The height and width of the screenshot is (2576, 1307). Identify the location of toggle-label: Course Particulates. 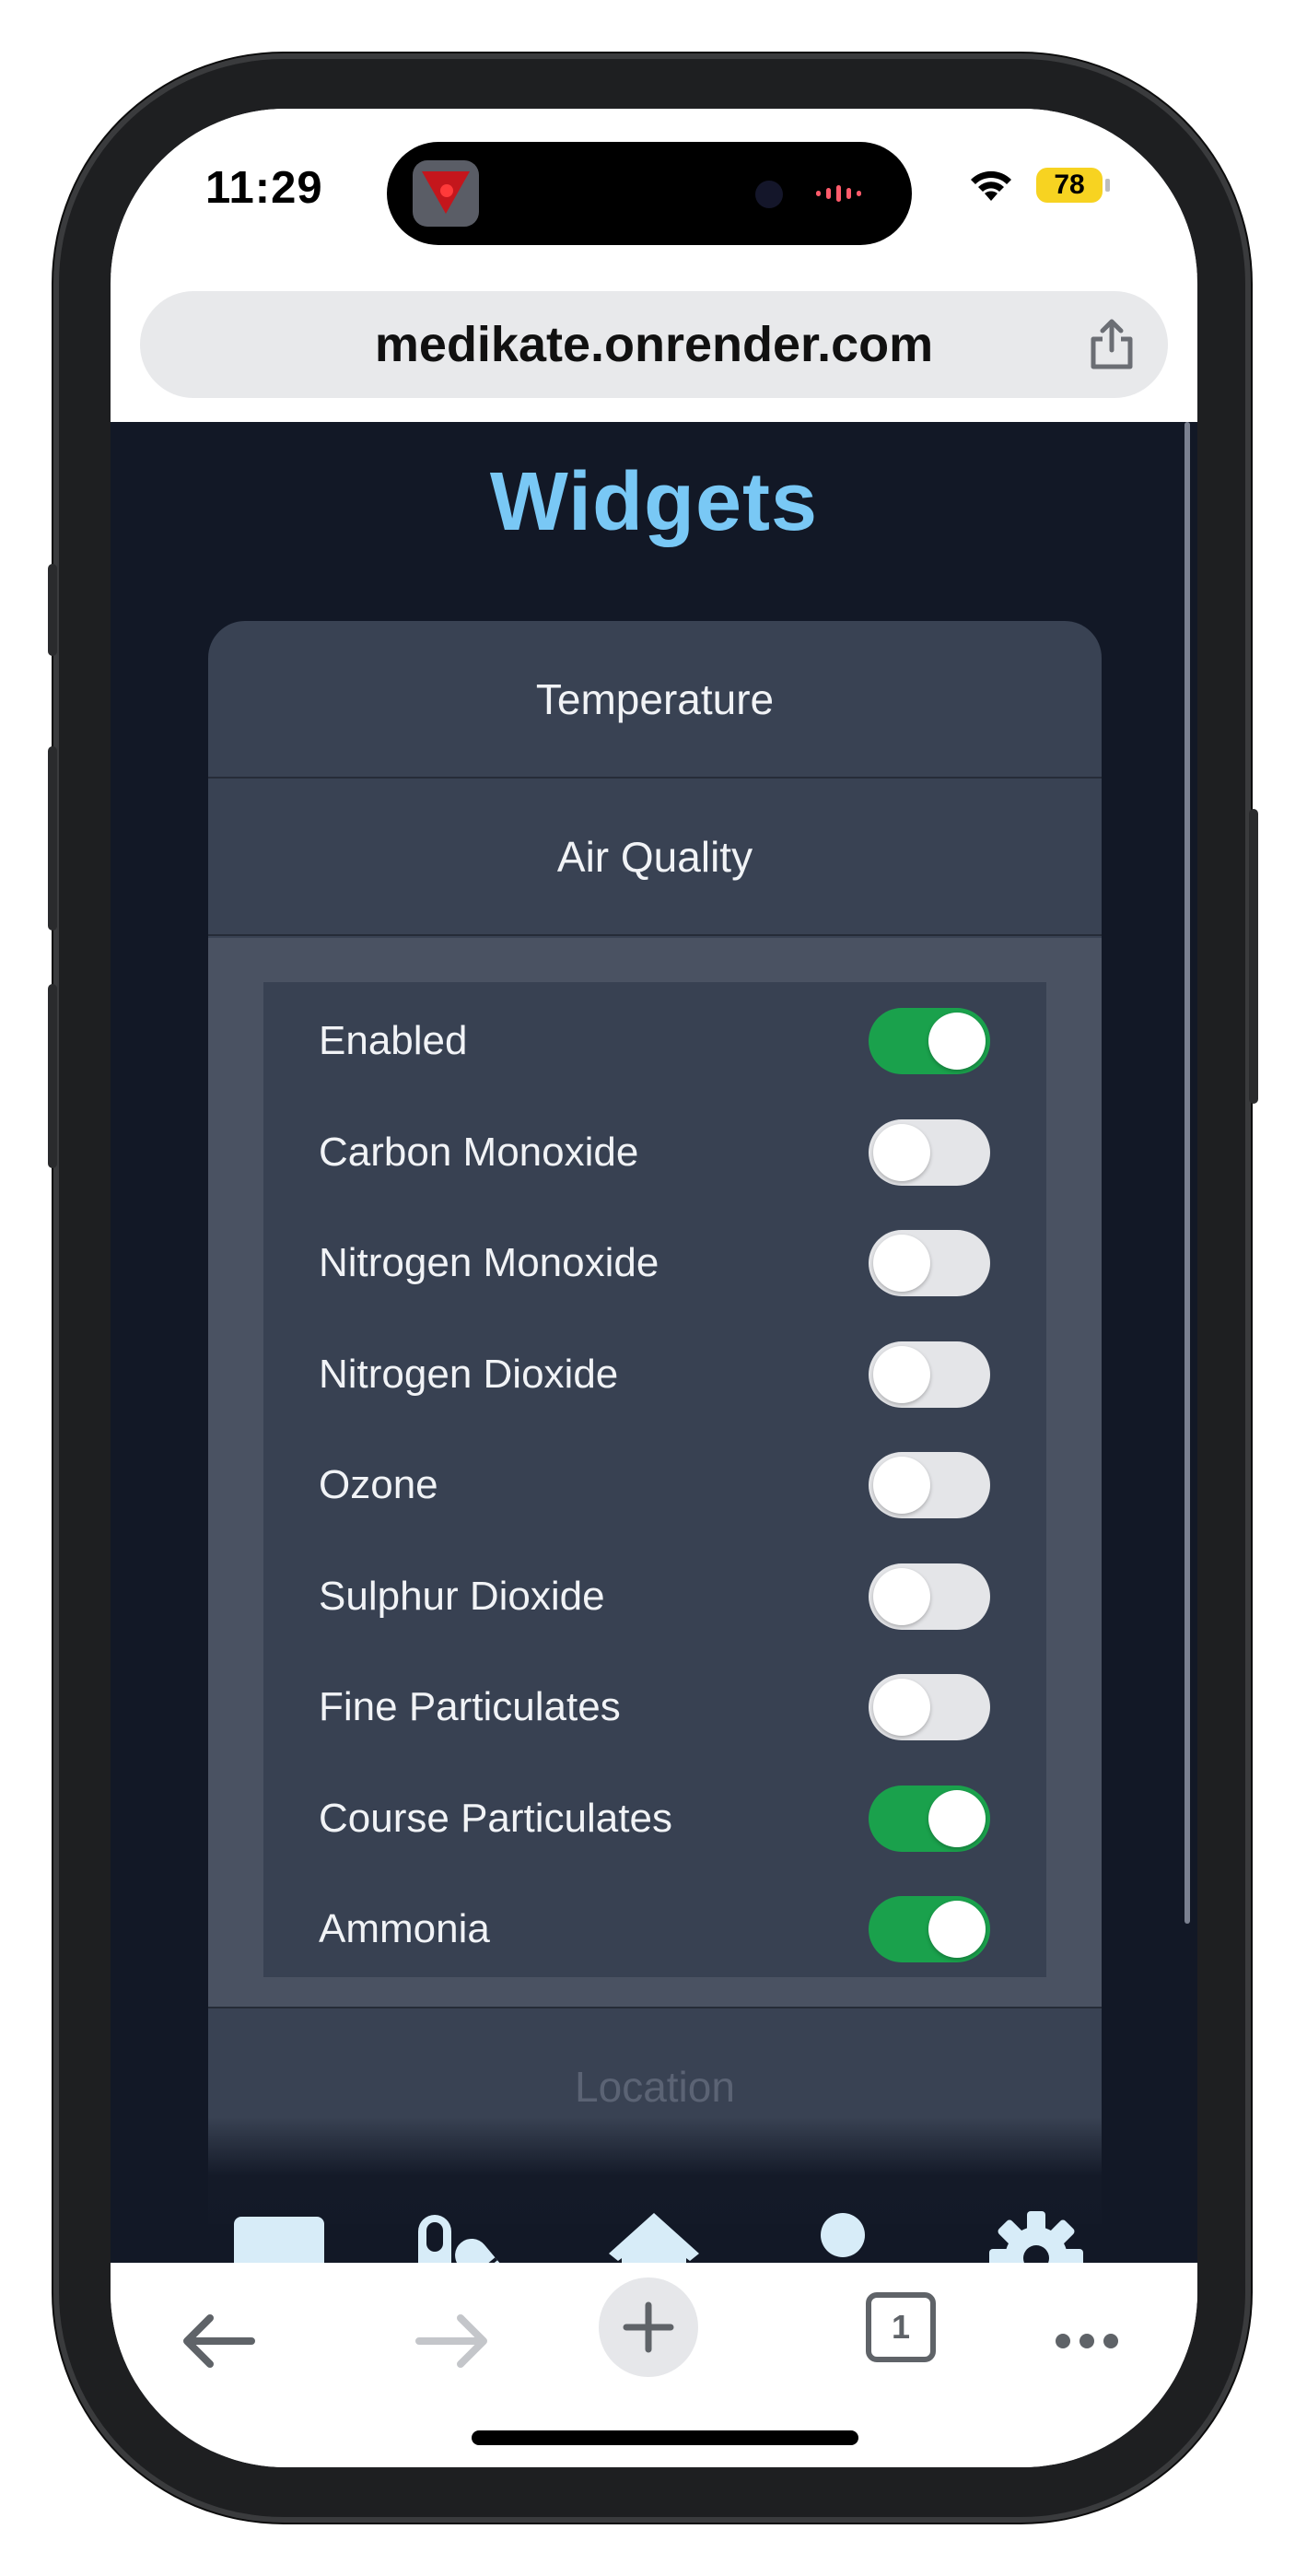
(496, 1818).